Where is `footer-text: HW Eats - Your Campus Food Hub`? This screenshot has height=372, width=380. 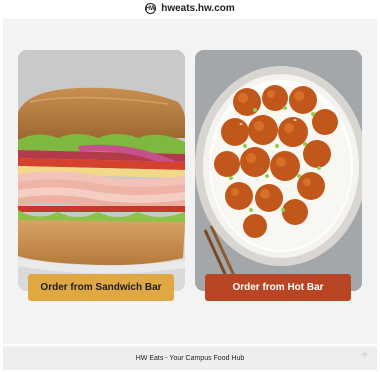 footer-text: HW Eats - Your Campus Food Hub is located at coordinates (190, 358).